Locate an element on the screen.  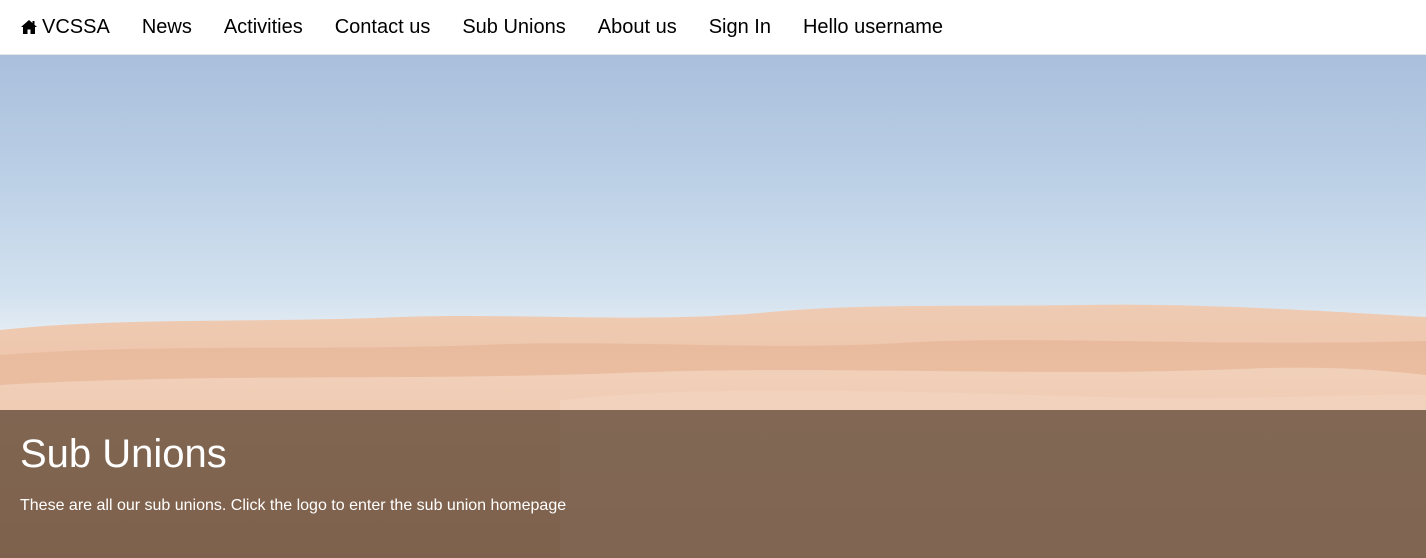
nav-activities: Activities is located at coordinates (263, 27).